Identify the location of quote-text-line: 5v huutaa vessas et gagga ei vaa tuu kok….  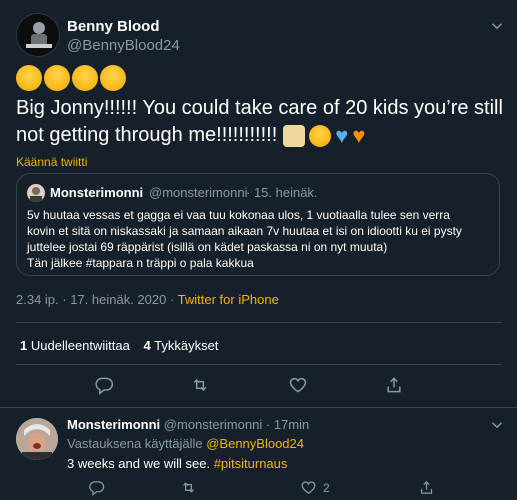
(238, 215).